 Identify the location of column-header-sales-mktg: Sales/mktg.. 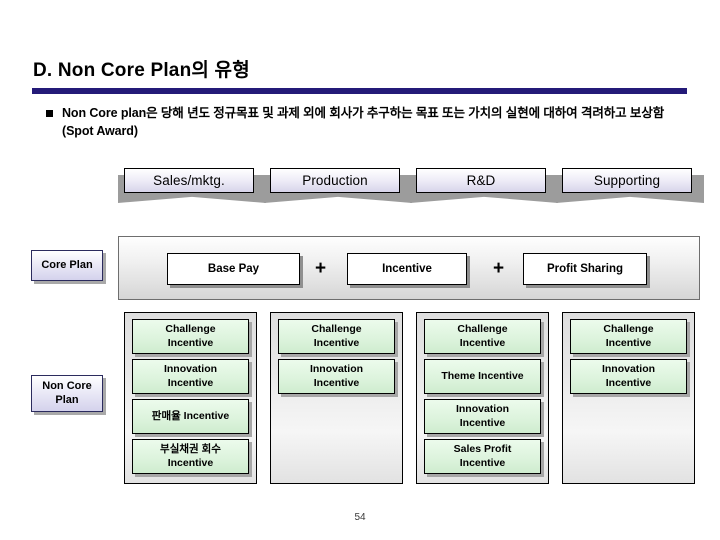
(192, 187).